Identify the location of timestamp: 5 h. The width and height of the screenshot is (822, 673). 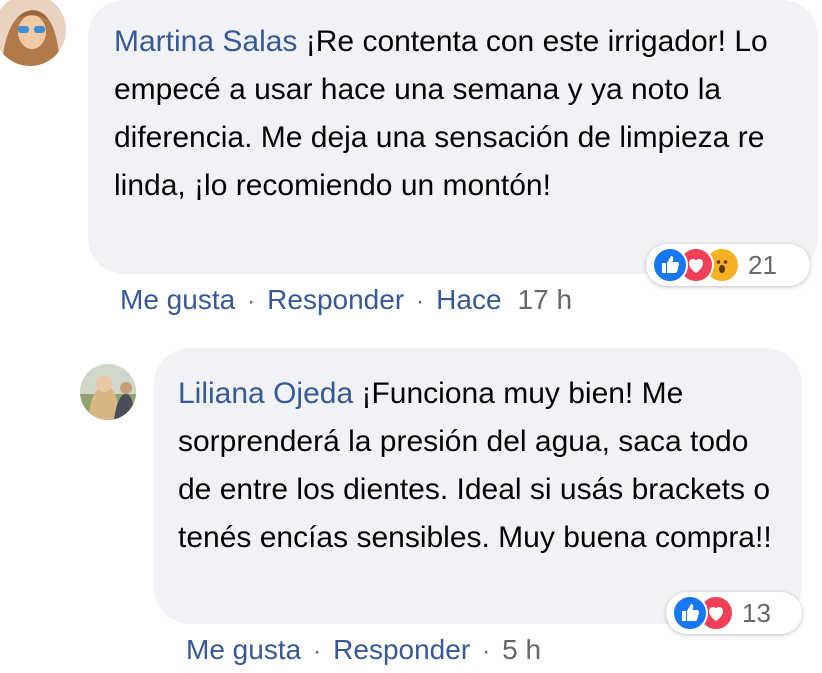
(521, 650).